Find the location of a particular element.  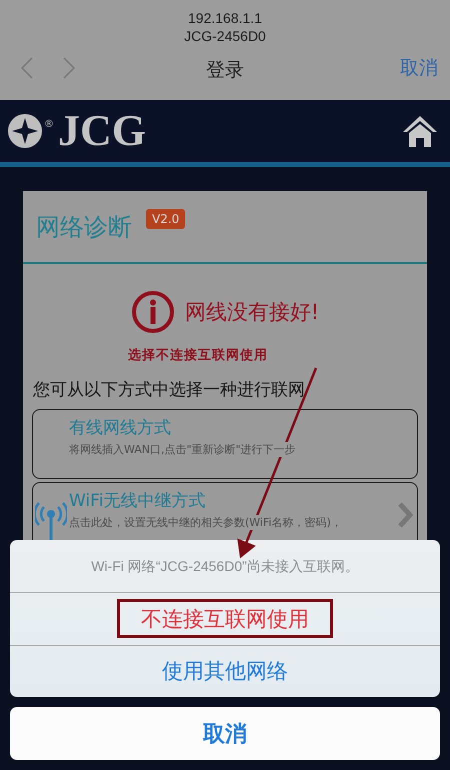

back-icon is located at coordinates (27, 68).